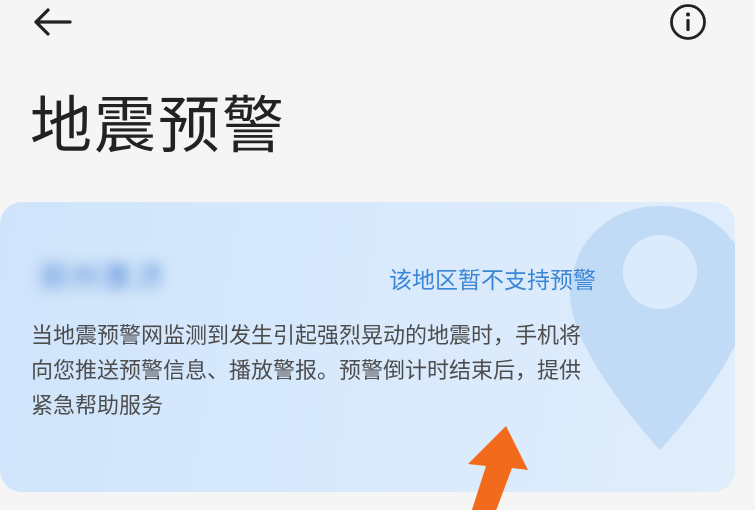  I want to click on back-button, so click(52, 22).